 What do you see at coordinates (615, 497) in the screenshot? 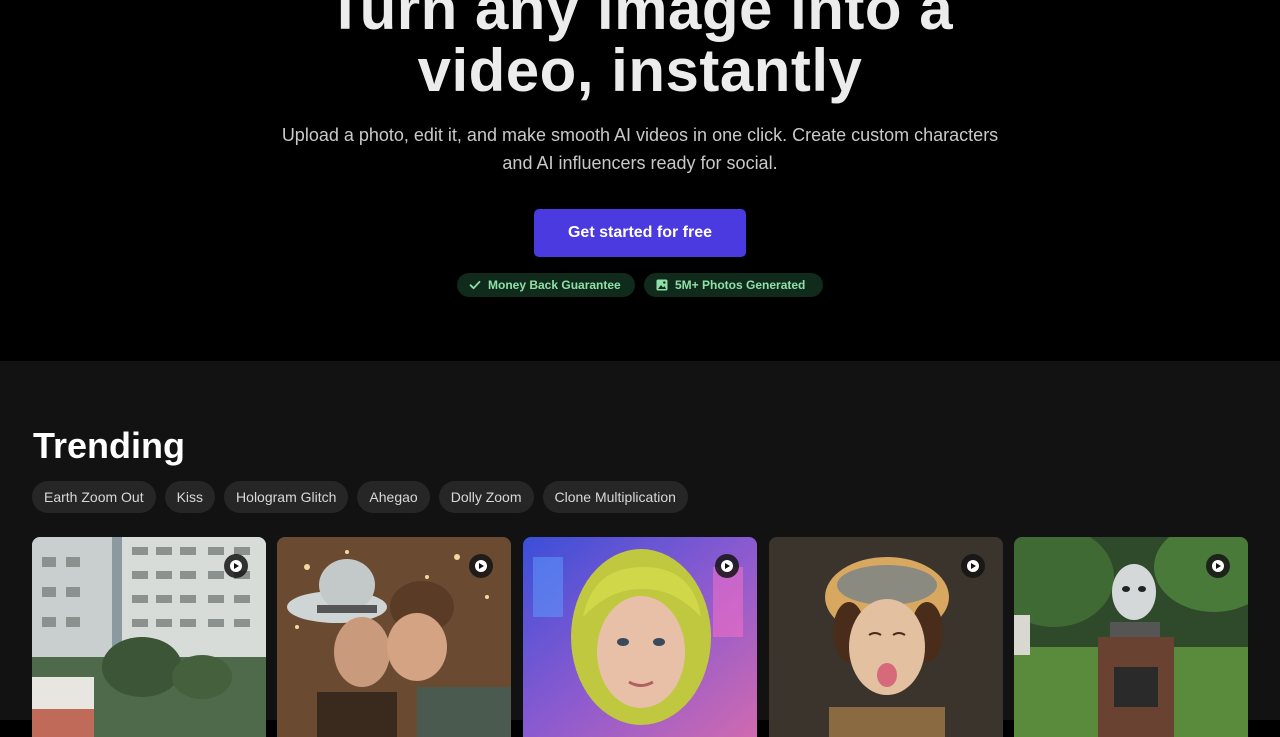
I see `chip-clone-multiplication: Clone Multiplication` at bounding box center [615, 497].